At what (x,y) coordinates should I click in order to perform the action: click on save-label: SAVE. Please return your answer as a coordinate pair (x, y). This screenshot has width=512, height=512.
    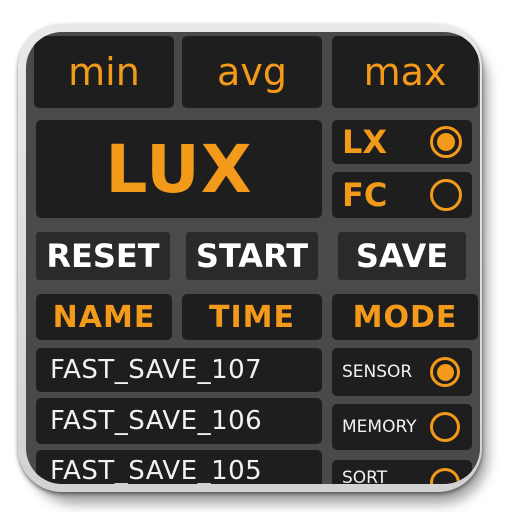
    Looking at the image, I should click on (402, 256).